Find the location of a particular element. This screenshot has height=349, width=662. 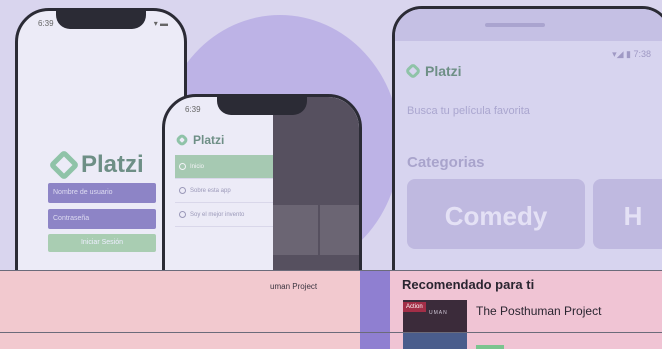

category-card-comedy: Comedy is located at coordinates (496, 214).